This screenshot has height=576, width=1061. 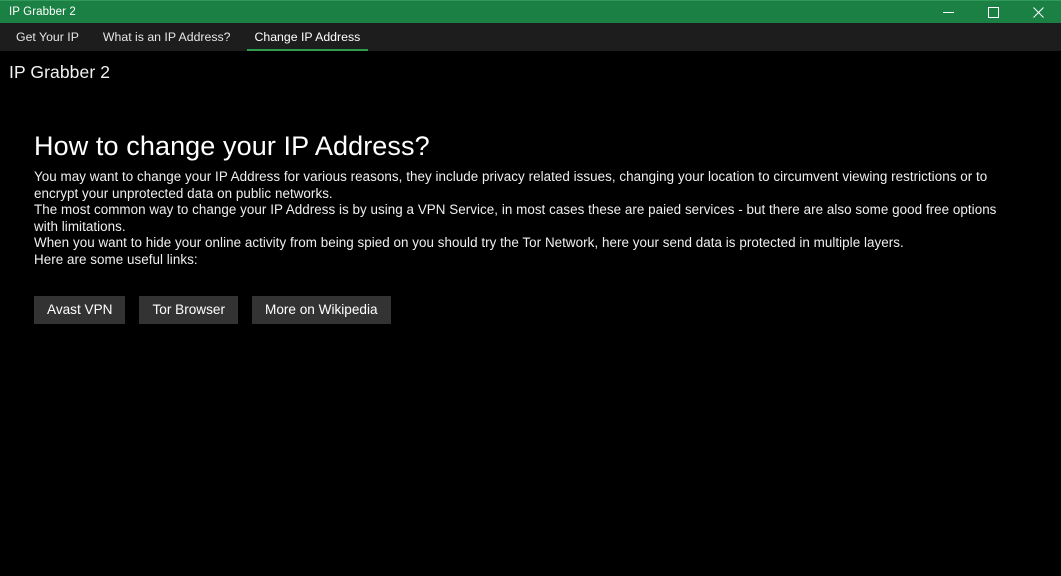 What do you see at coordinates (307, 40) in the screenshot?
I see `nav-item-change-ip-address: Change IP Address` at bounding box center [307, 40].